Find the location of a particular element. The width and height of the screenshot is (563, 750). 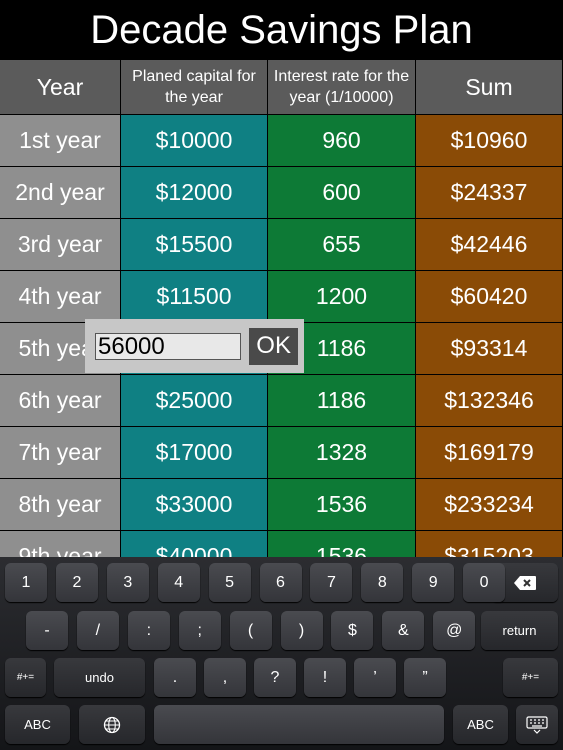

key-punct-3: ! is located at coordinates (325, 677).